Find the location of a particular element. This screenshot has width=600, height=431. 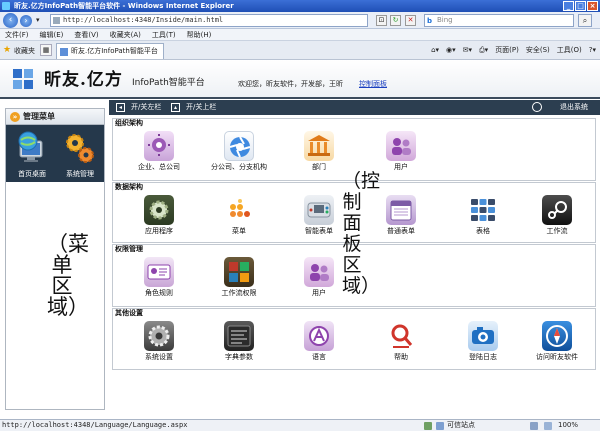

item-help: 帮助 is located at coordinates (401, 340).